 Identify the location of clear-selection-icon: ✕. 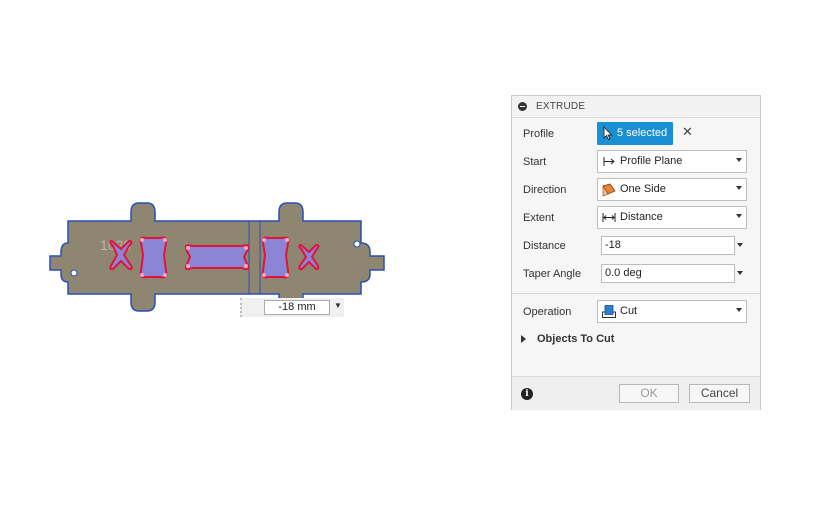
(688, 132).